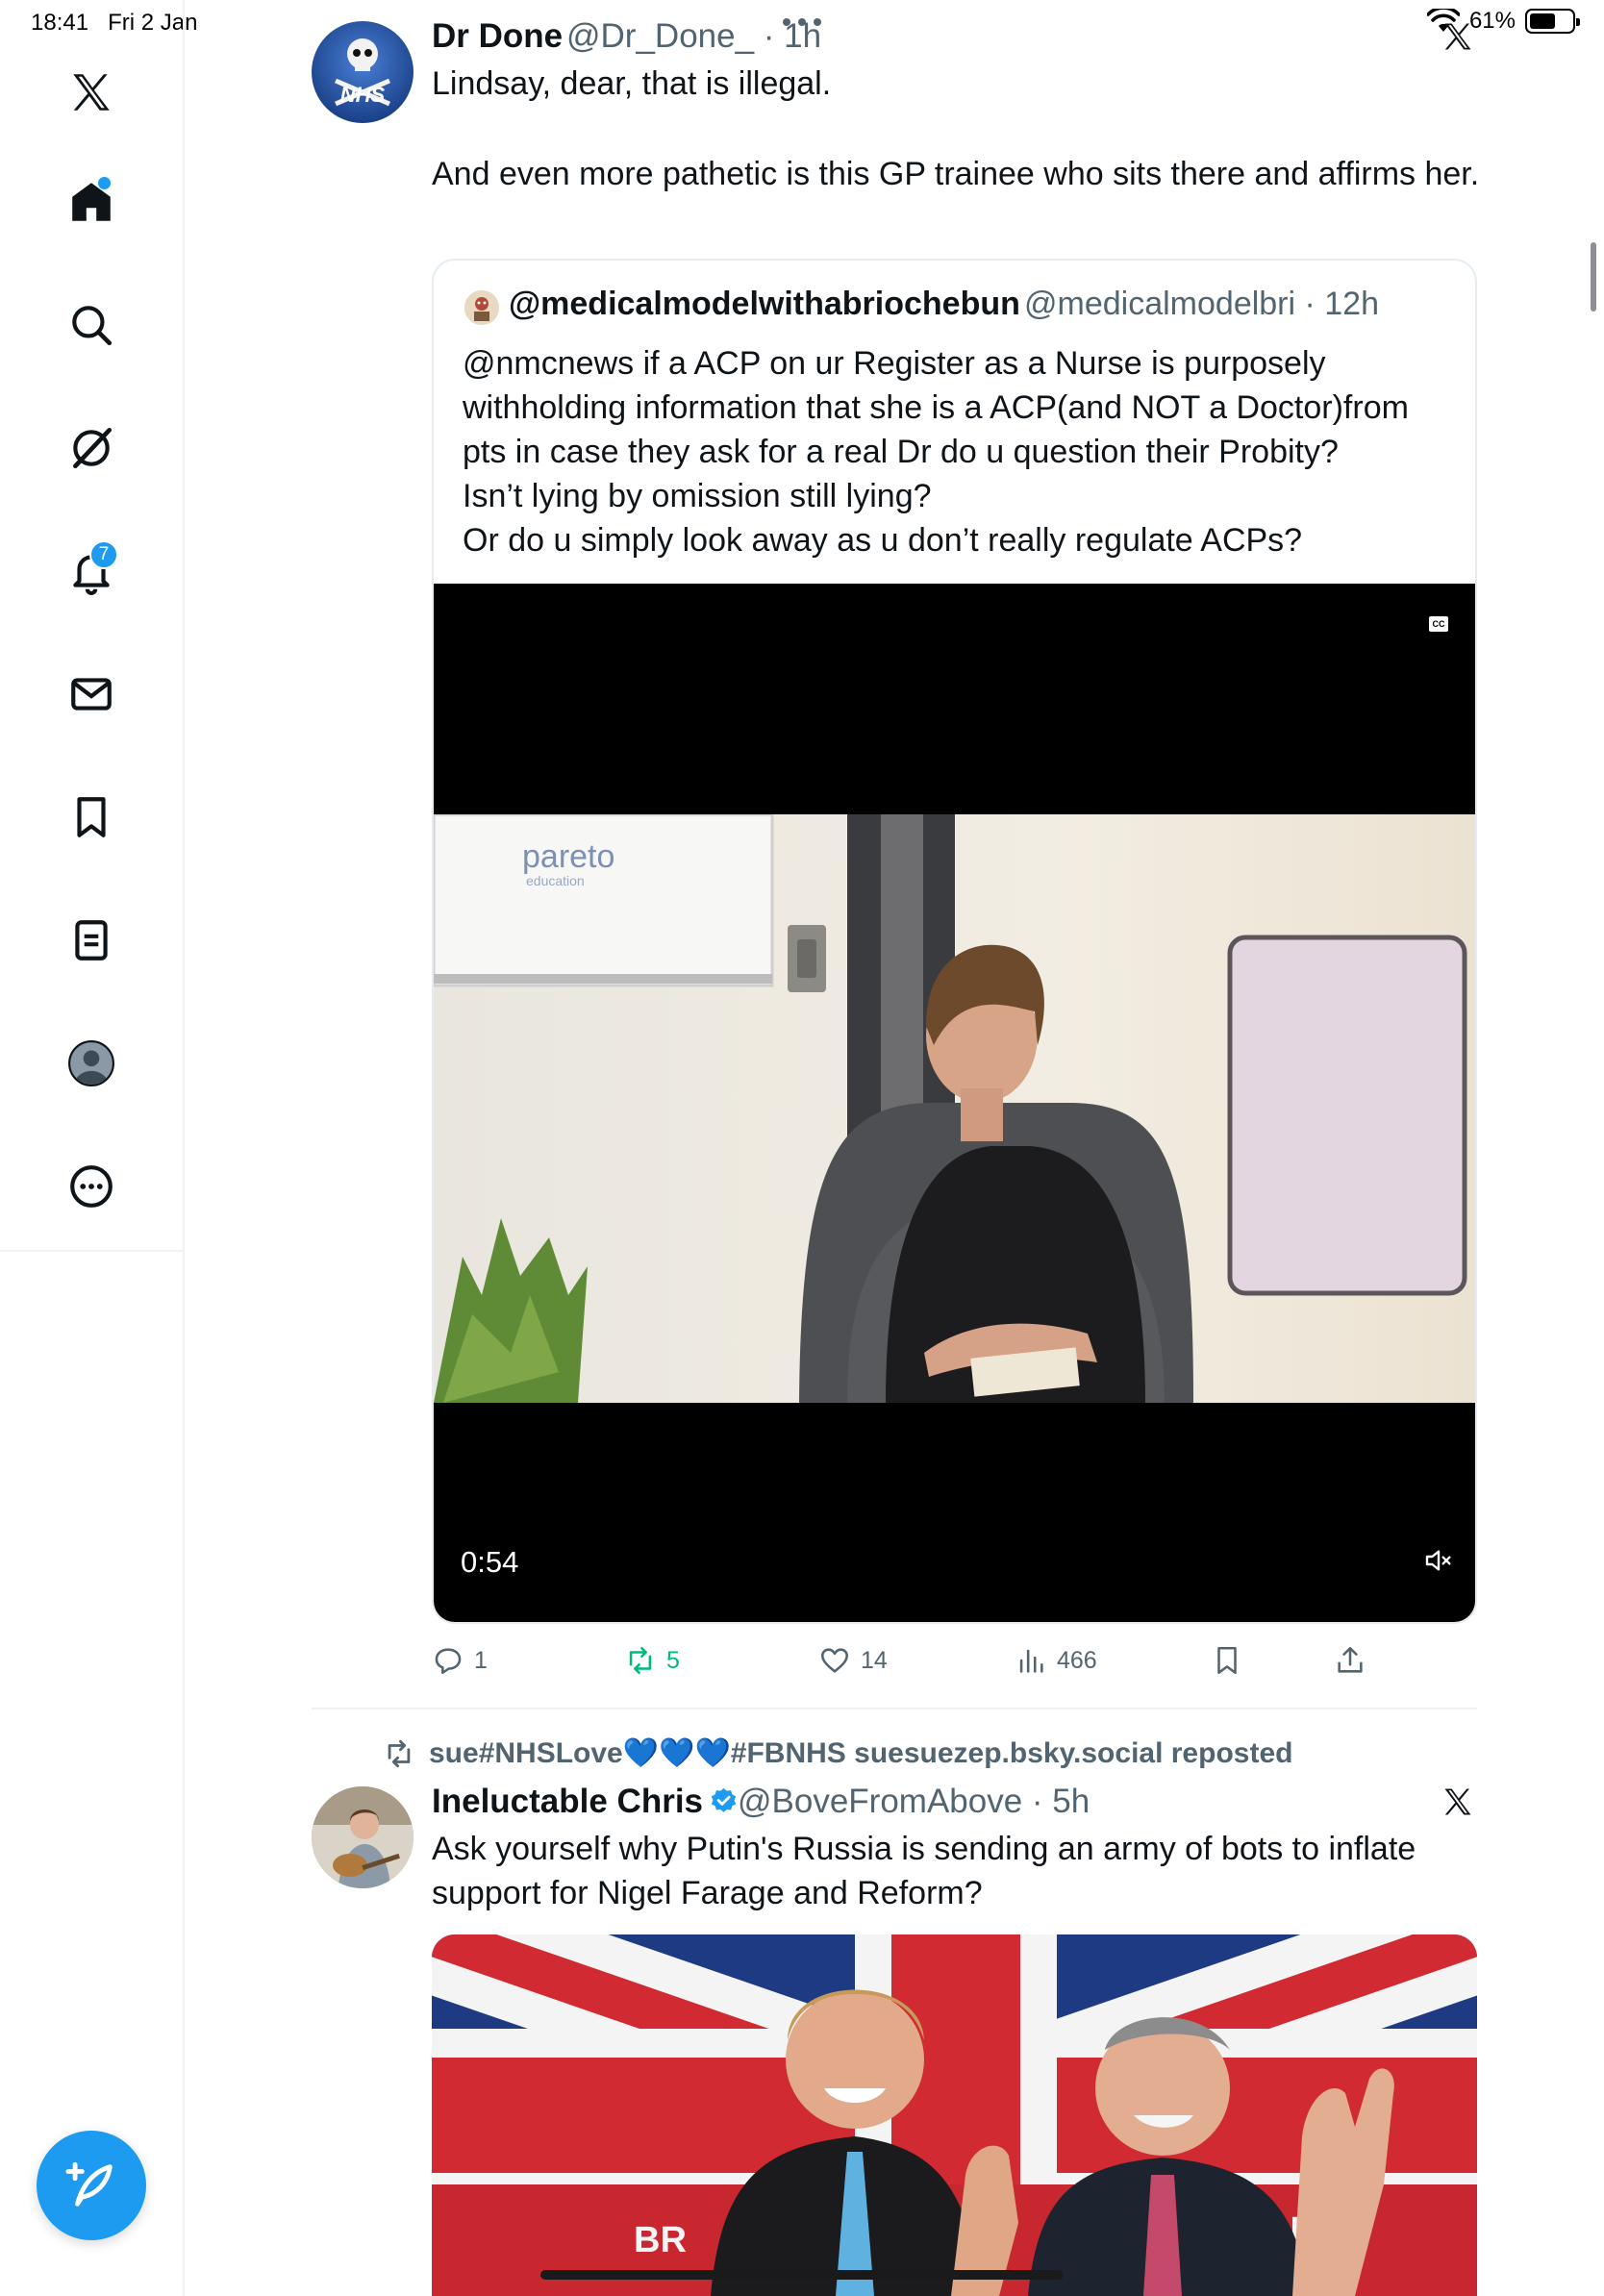 This screenshot has width=1604, height=2296. What do you see at coordinates (874, 1660) in the screenshot?
I see `like-count: 14` at bounding box center [874, 1660].